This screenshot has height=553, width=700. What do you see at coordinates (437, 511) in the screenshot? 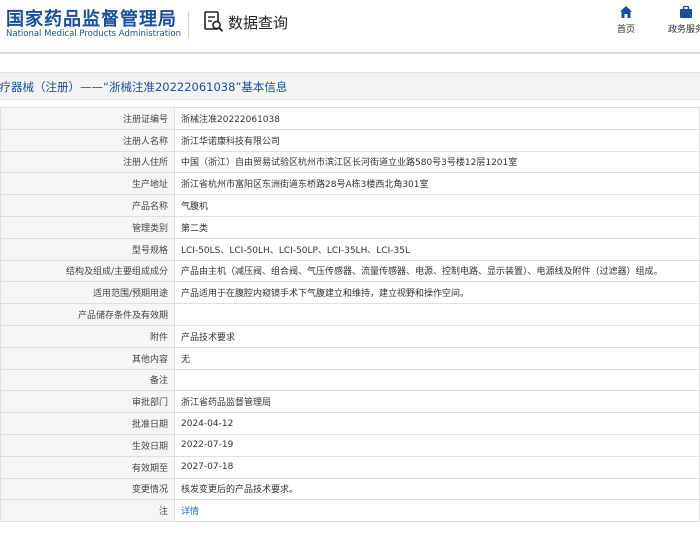
I see `details-link: 详情` at bounding box center [437, 511].